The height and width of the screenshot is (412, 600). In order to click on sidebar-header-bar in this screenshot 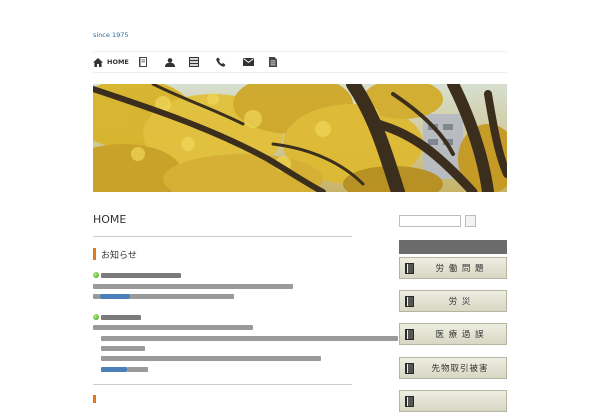, I will do `click(453, 247)`.